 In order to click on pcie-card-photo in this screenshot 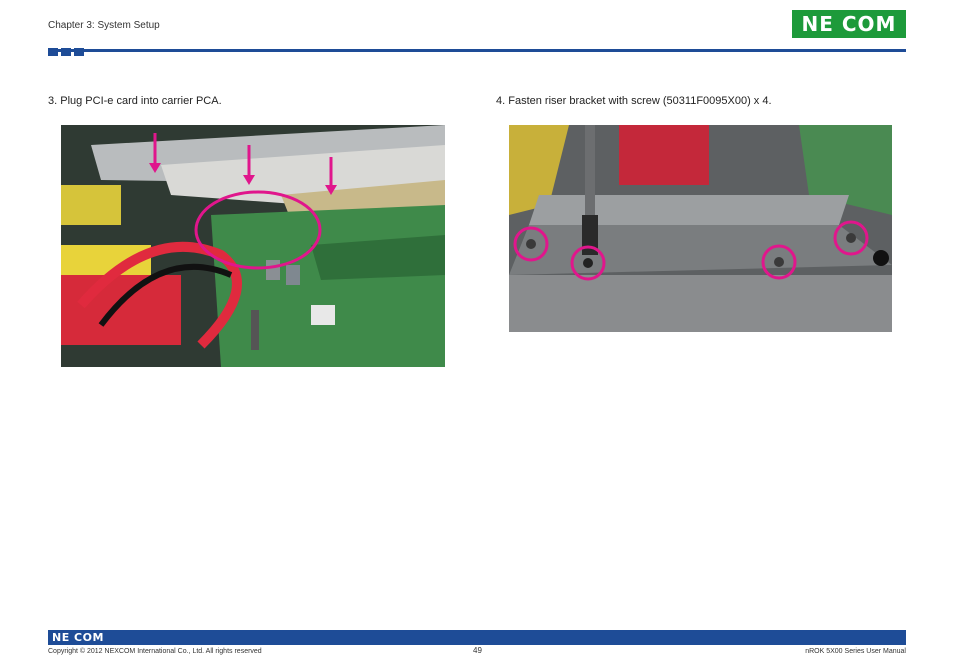, I will do `click(253, 246)`.